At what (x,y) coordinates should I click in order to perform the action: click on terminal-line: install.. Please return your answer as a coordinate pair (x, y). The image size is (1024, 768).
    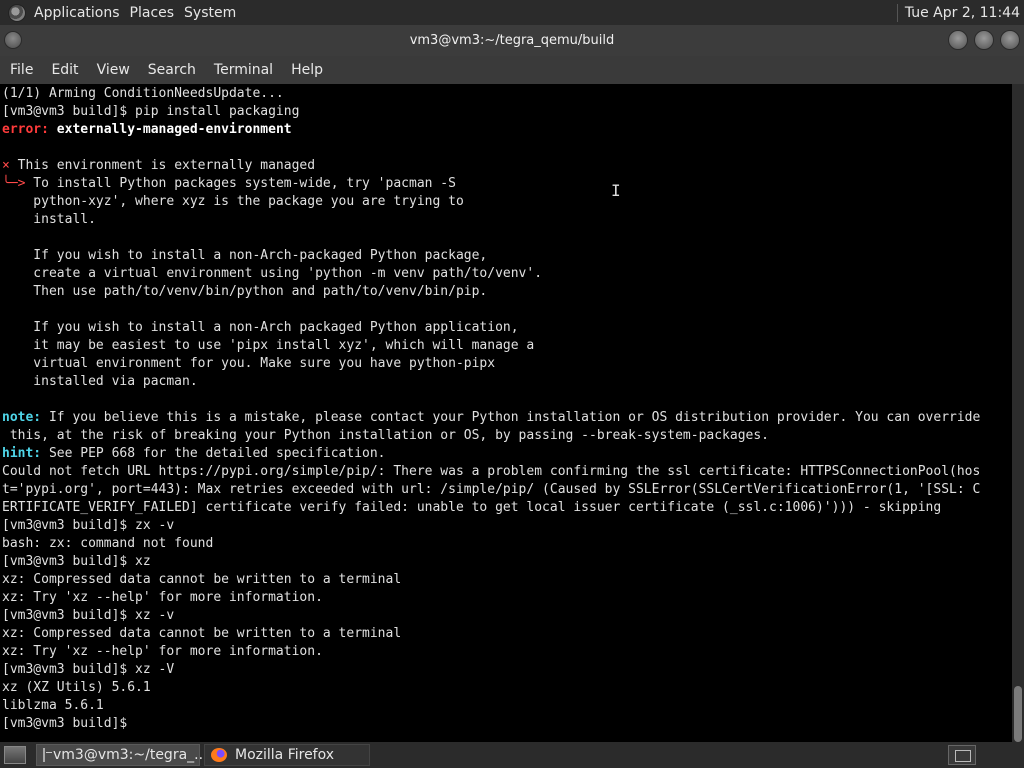
    Looking at the image, I should click on (49, 219).